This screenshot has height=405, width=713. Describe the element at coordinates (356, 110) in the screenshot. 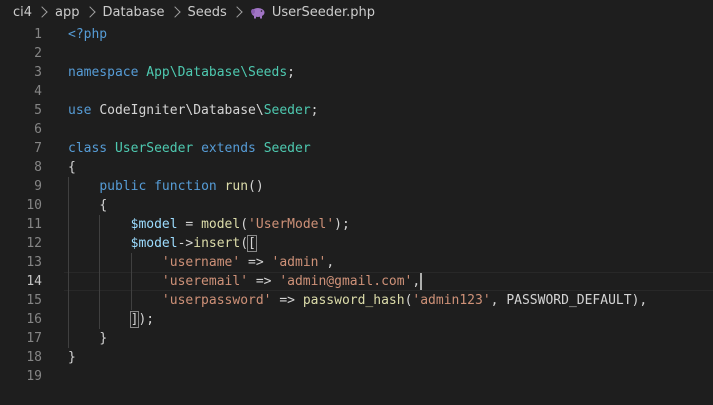

I see `code-line: 5 use CodeIgniter\Database\Seeder;` at that location.